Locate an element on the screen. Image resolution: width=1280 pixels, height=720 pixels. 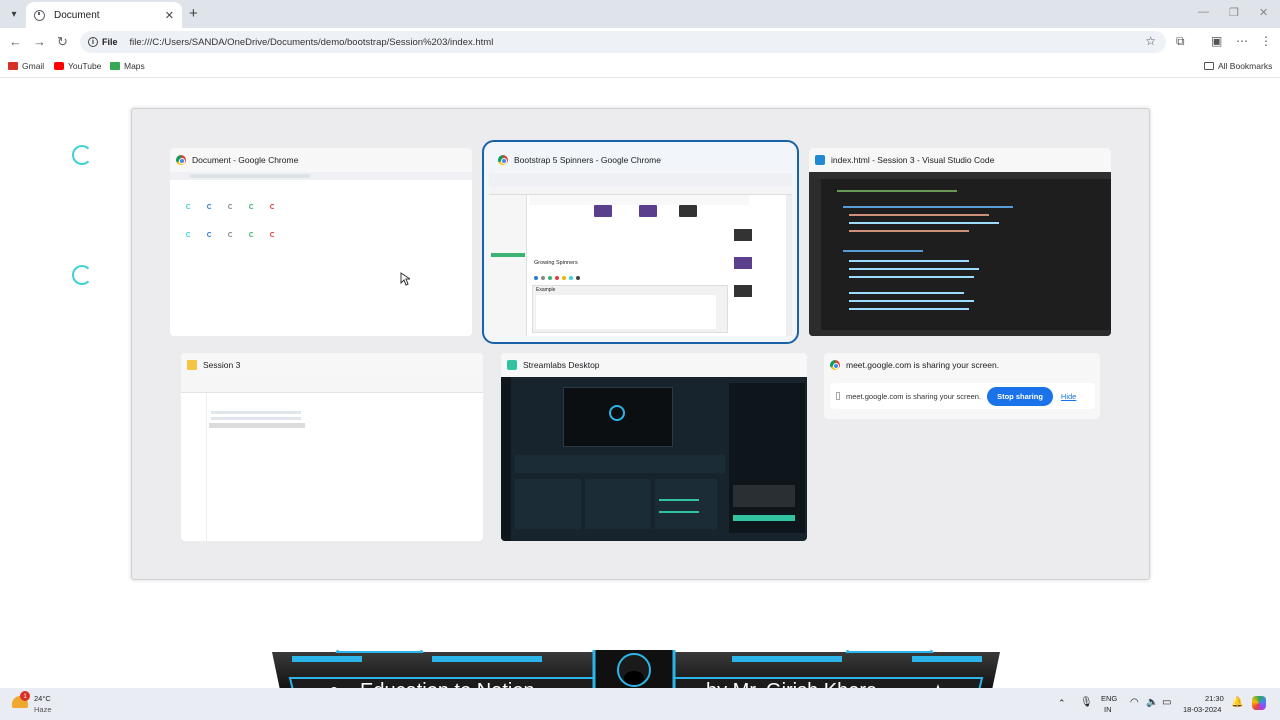
copilot-icon is located at coordinates (1259, 703).